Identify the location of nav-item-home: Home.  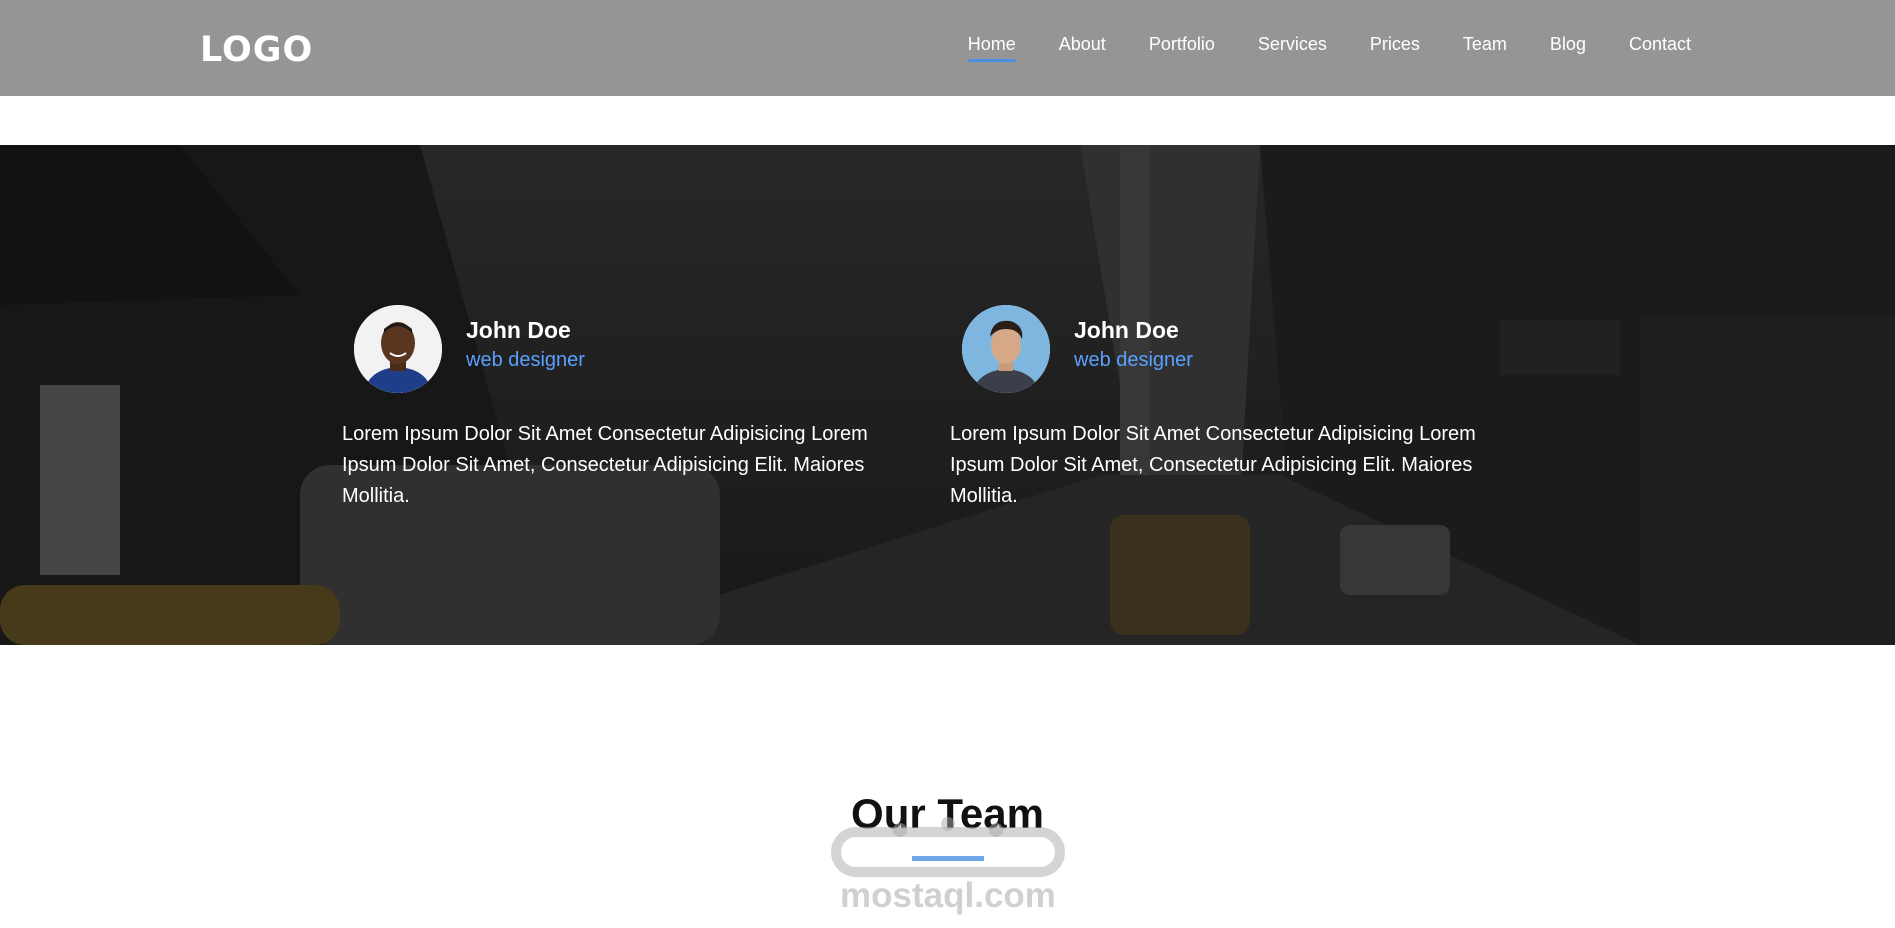
(991, 46).